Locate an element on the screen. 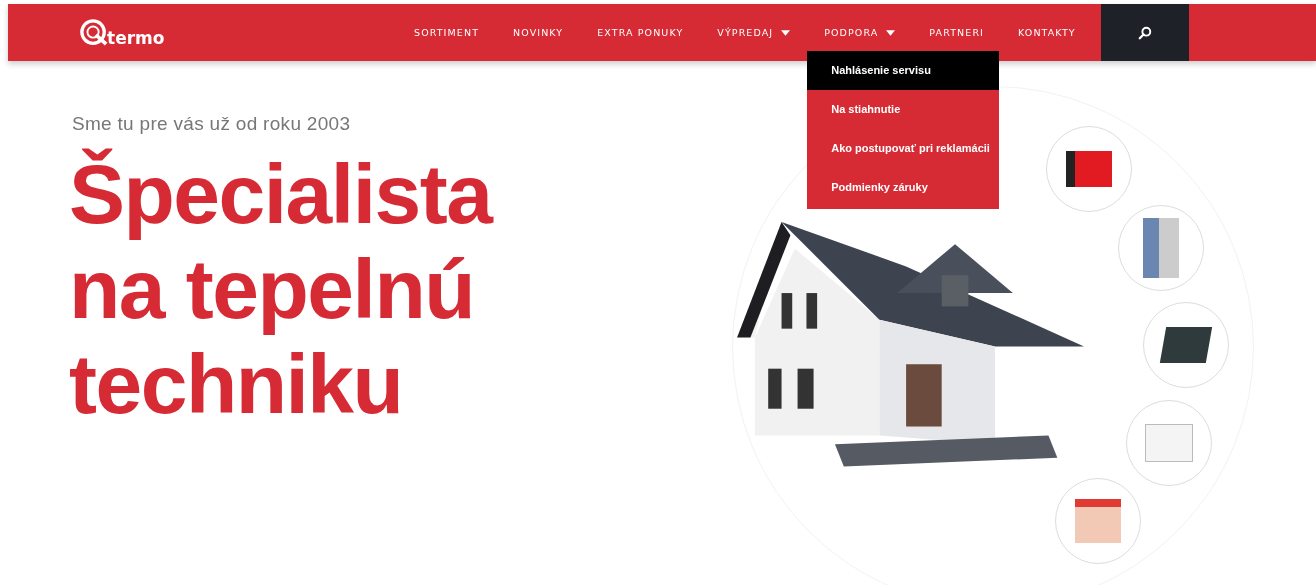 This screenshot has height=585, width=1316. tagline: Sme tu pre vás už od roku 2003 is located at coordinates (212, 124).